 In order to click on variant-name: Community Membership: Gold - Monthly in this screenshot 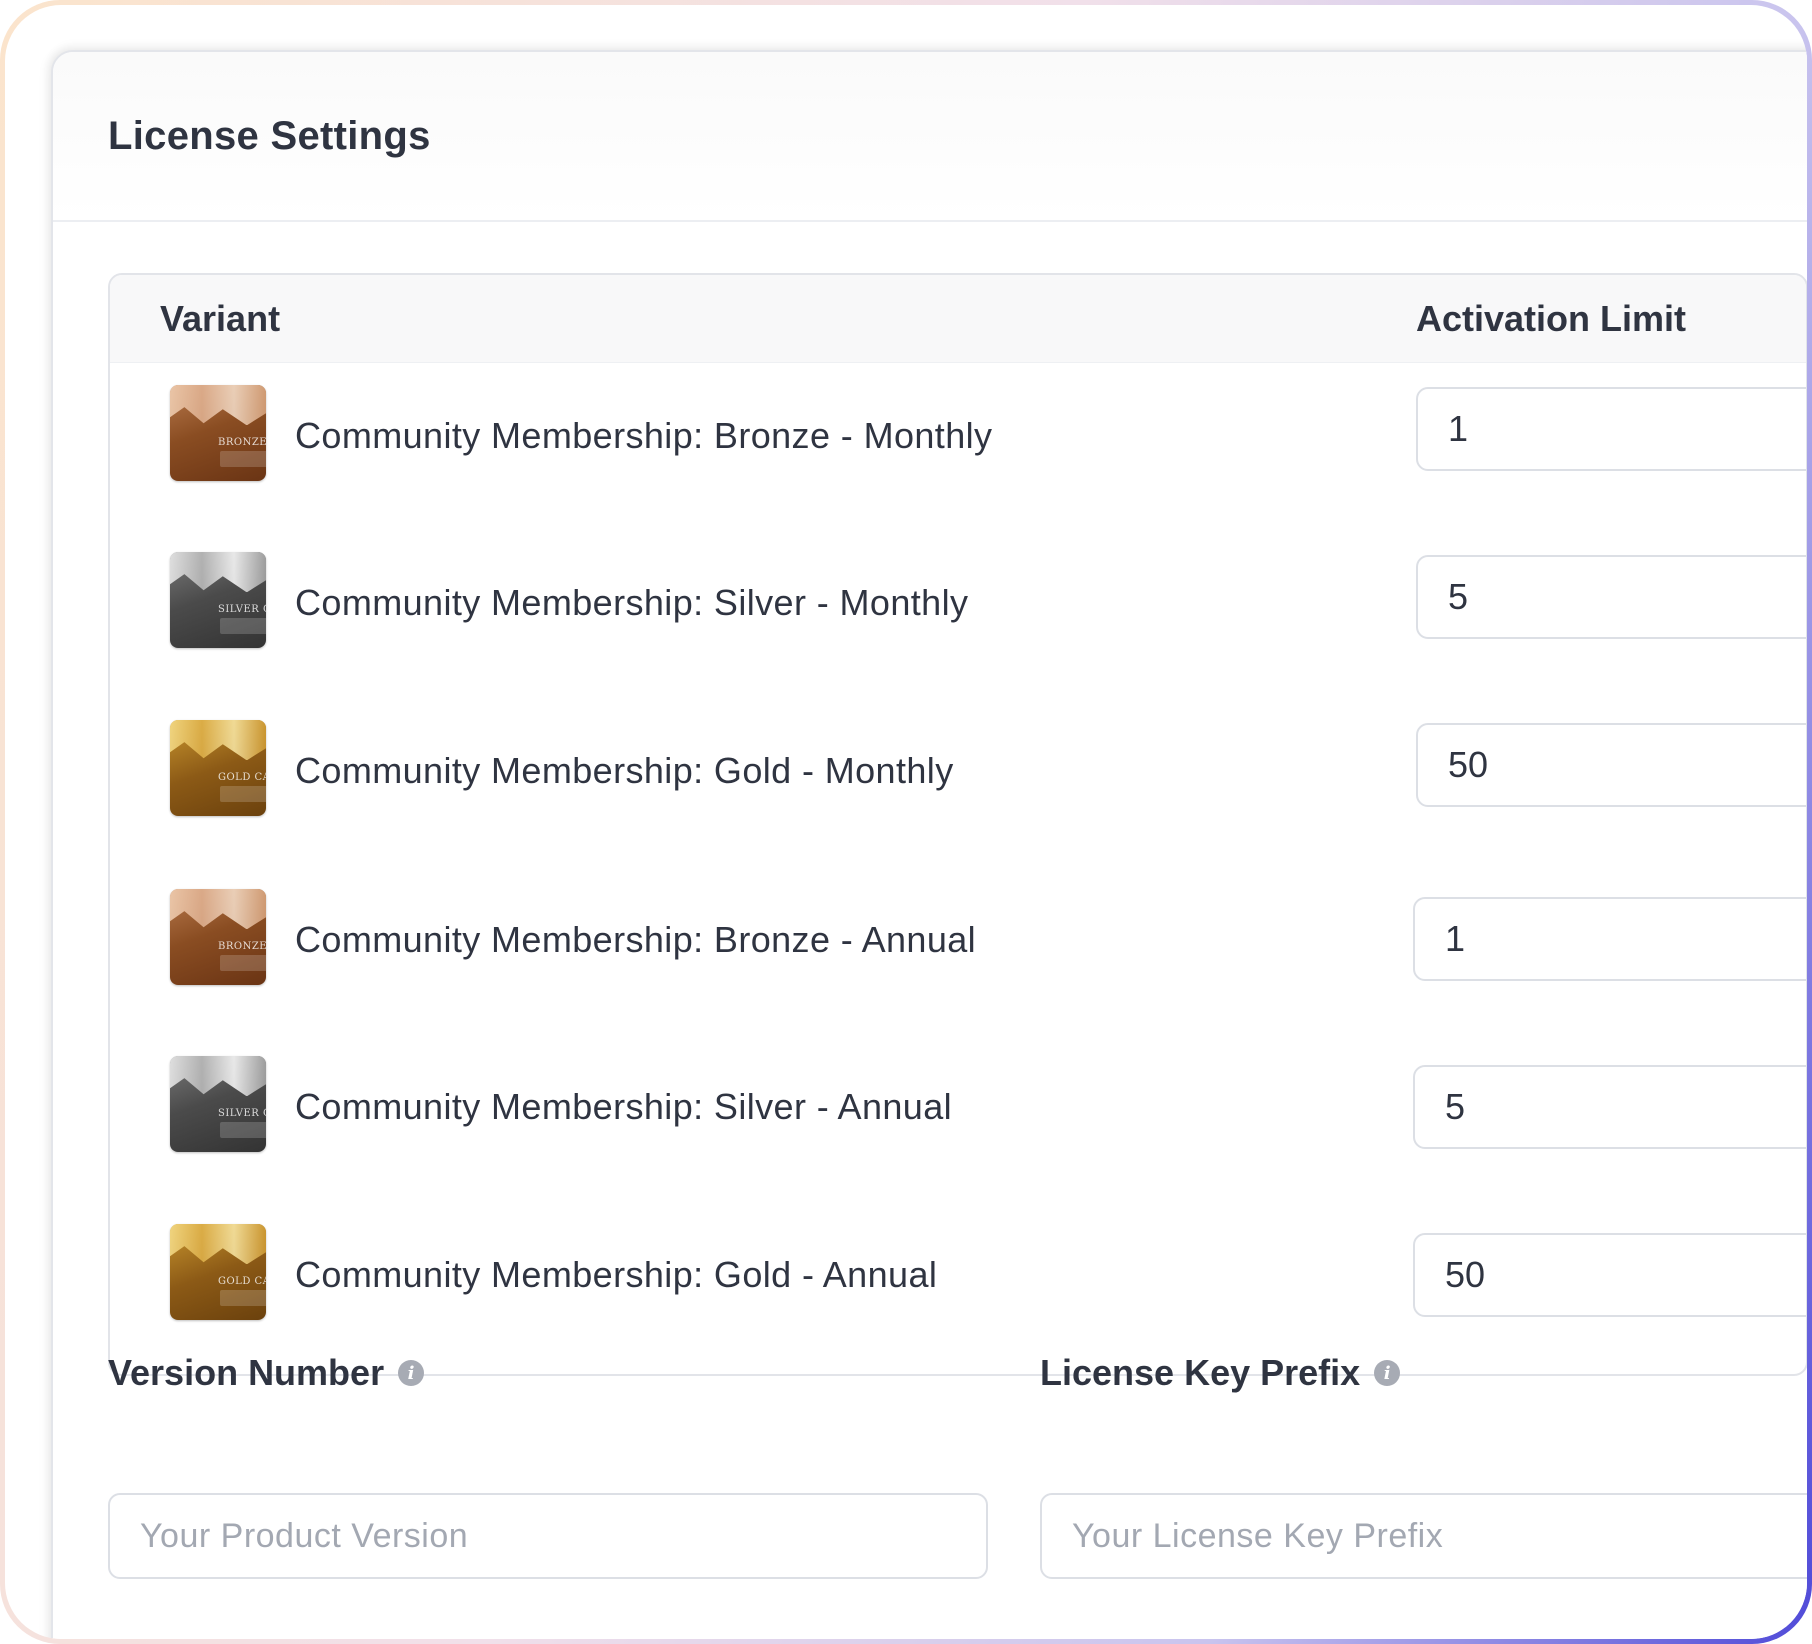, I will do `click(624, 770)`.